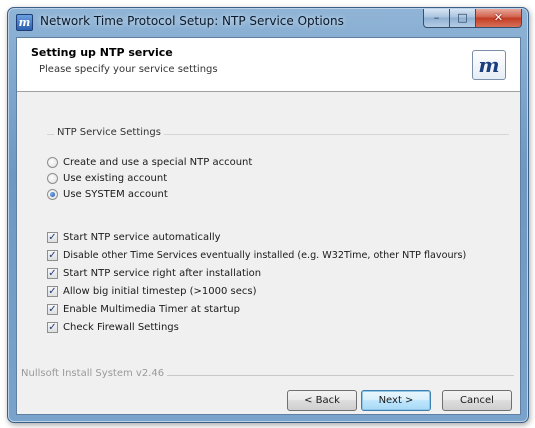  I want to click on cancel-button: Cancel, so click(477, 400).